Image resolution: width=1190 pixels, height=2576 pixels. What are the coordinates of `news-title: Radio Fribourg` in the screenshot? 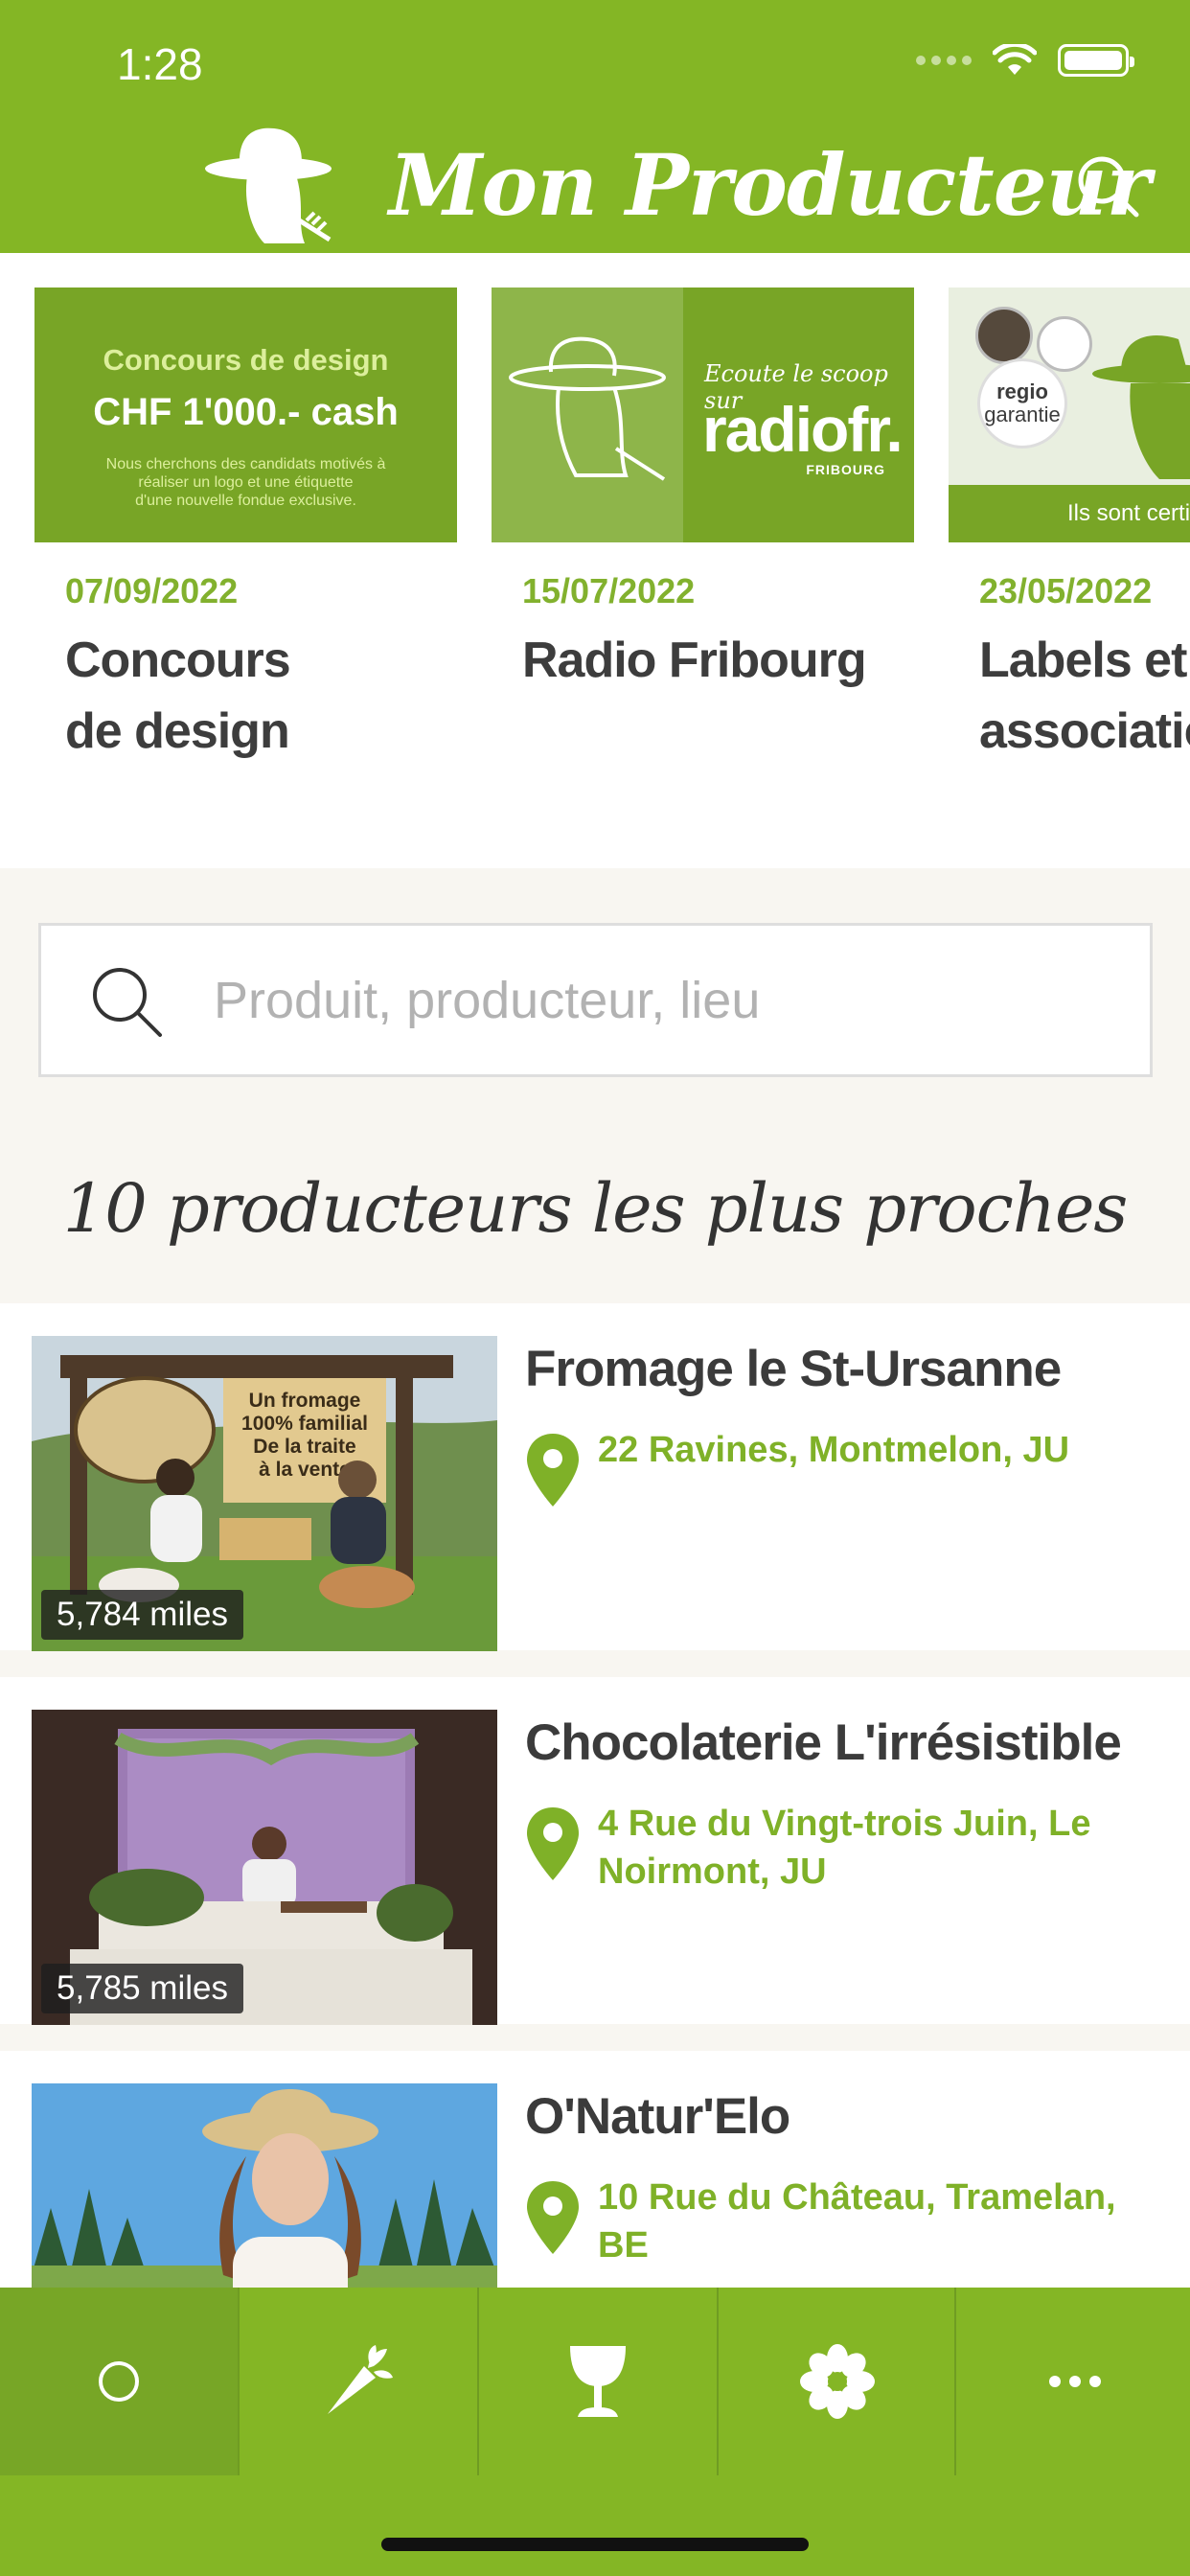 It's located at (695, 660).